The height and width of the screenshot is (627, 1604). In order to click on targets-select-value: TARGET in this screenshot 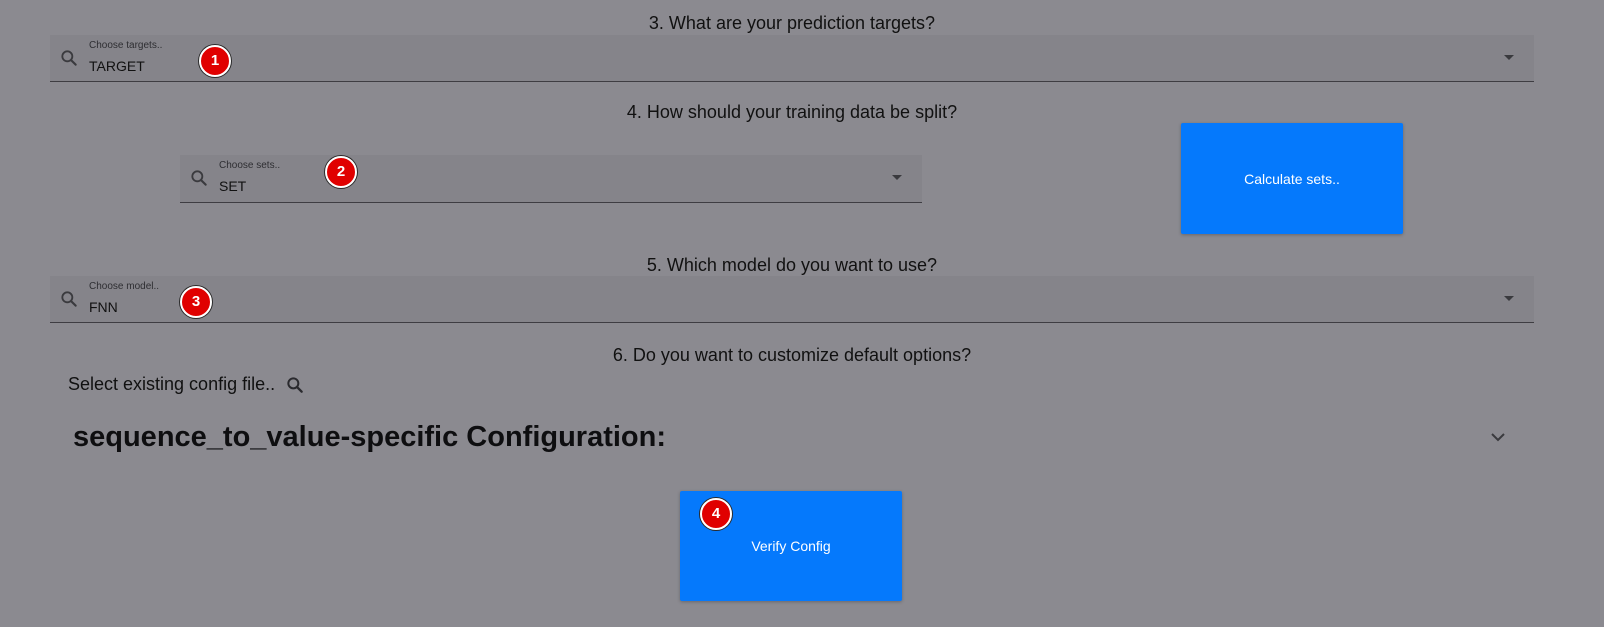, I will do `click(117, 66)`.